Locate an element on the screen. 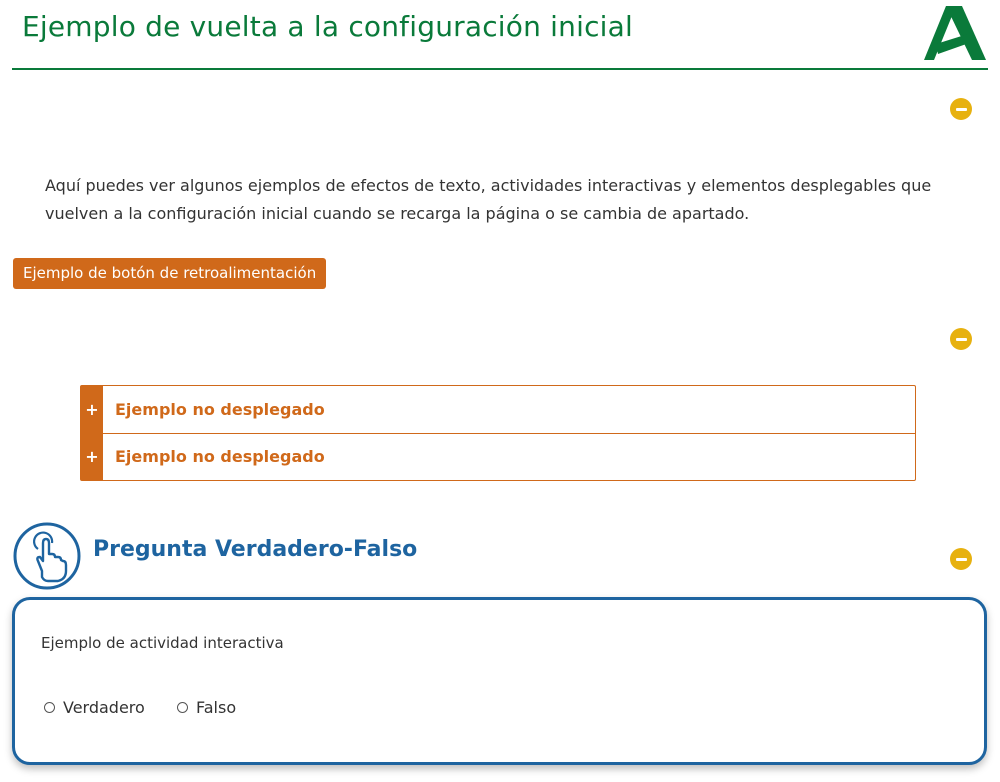  quiz-title: Pregunta Verdadero-Falso is located at coordinates (255, 549).